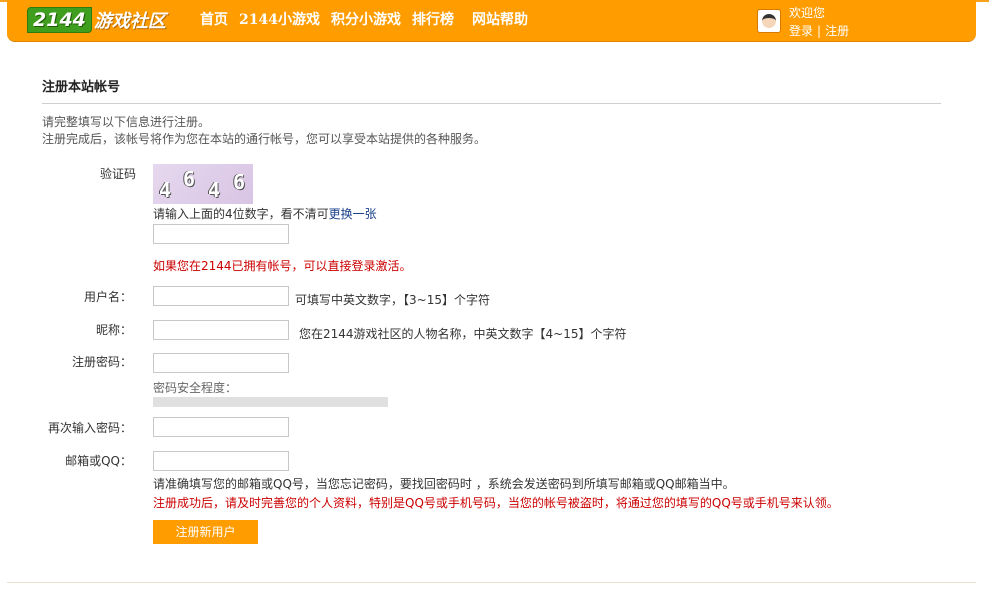 This screenshot has height=590, width=989. I want to click on register-submit-button: 注册新用户, so click(205, 532).